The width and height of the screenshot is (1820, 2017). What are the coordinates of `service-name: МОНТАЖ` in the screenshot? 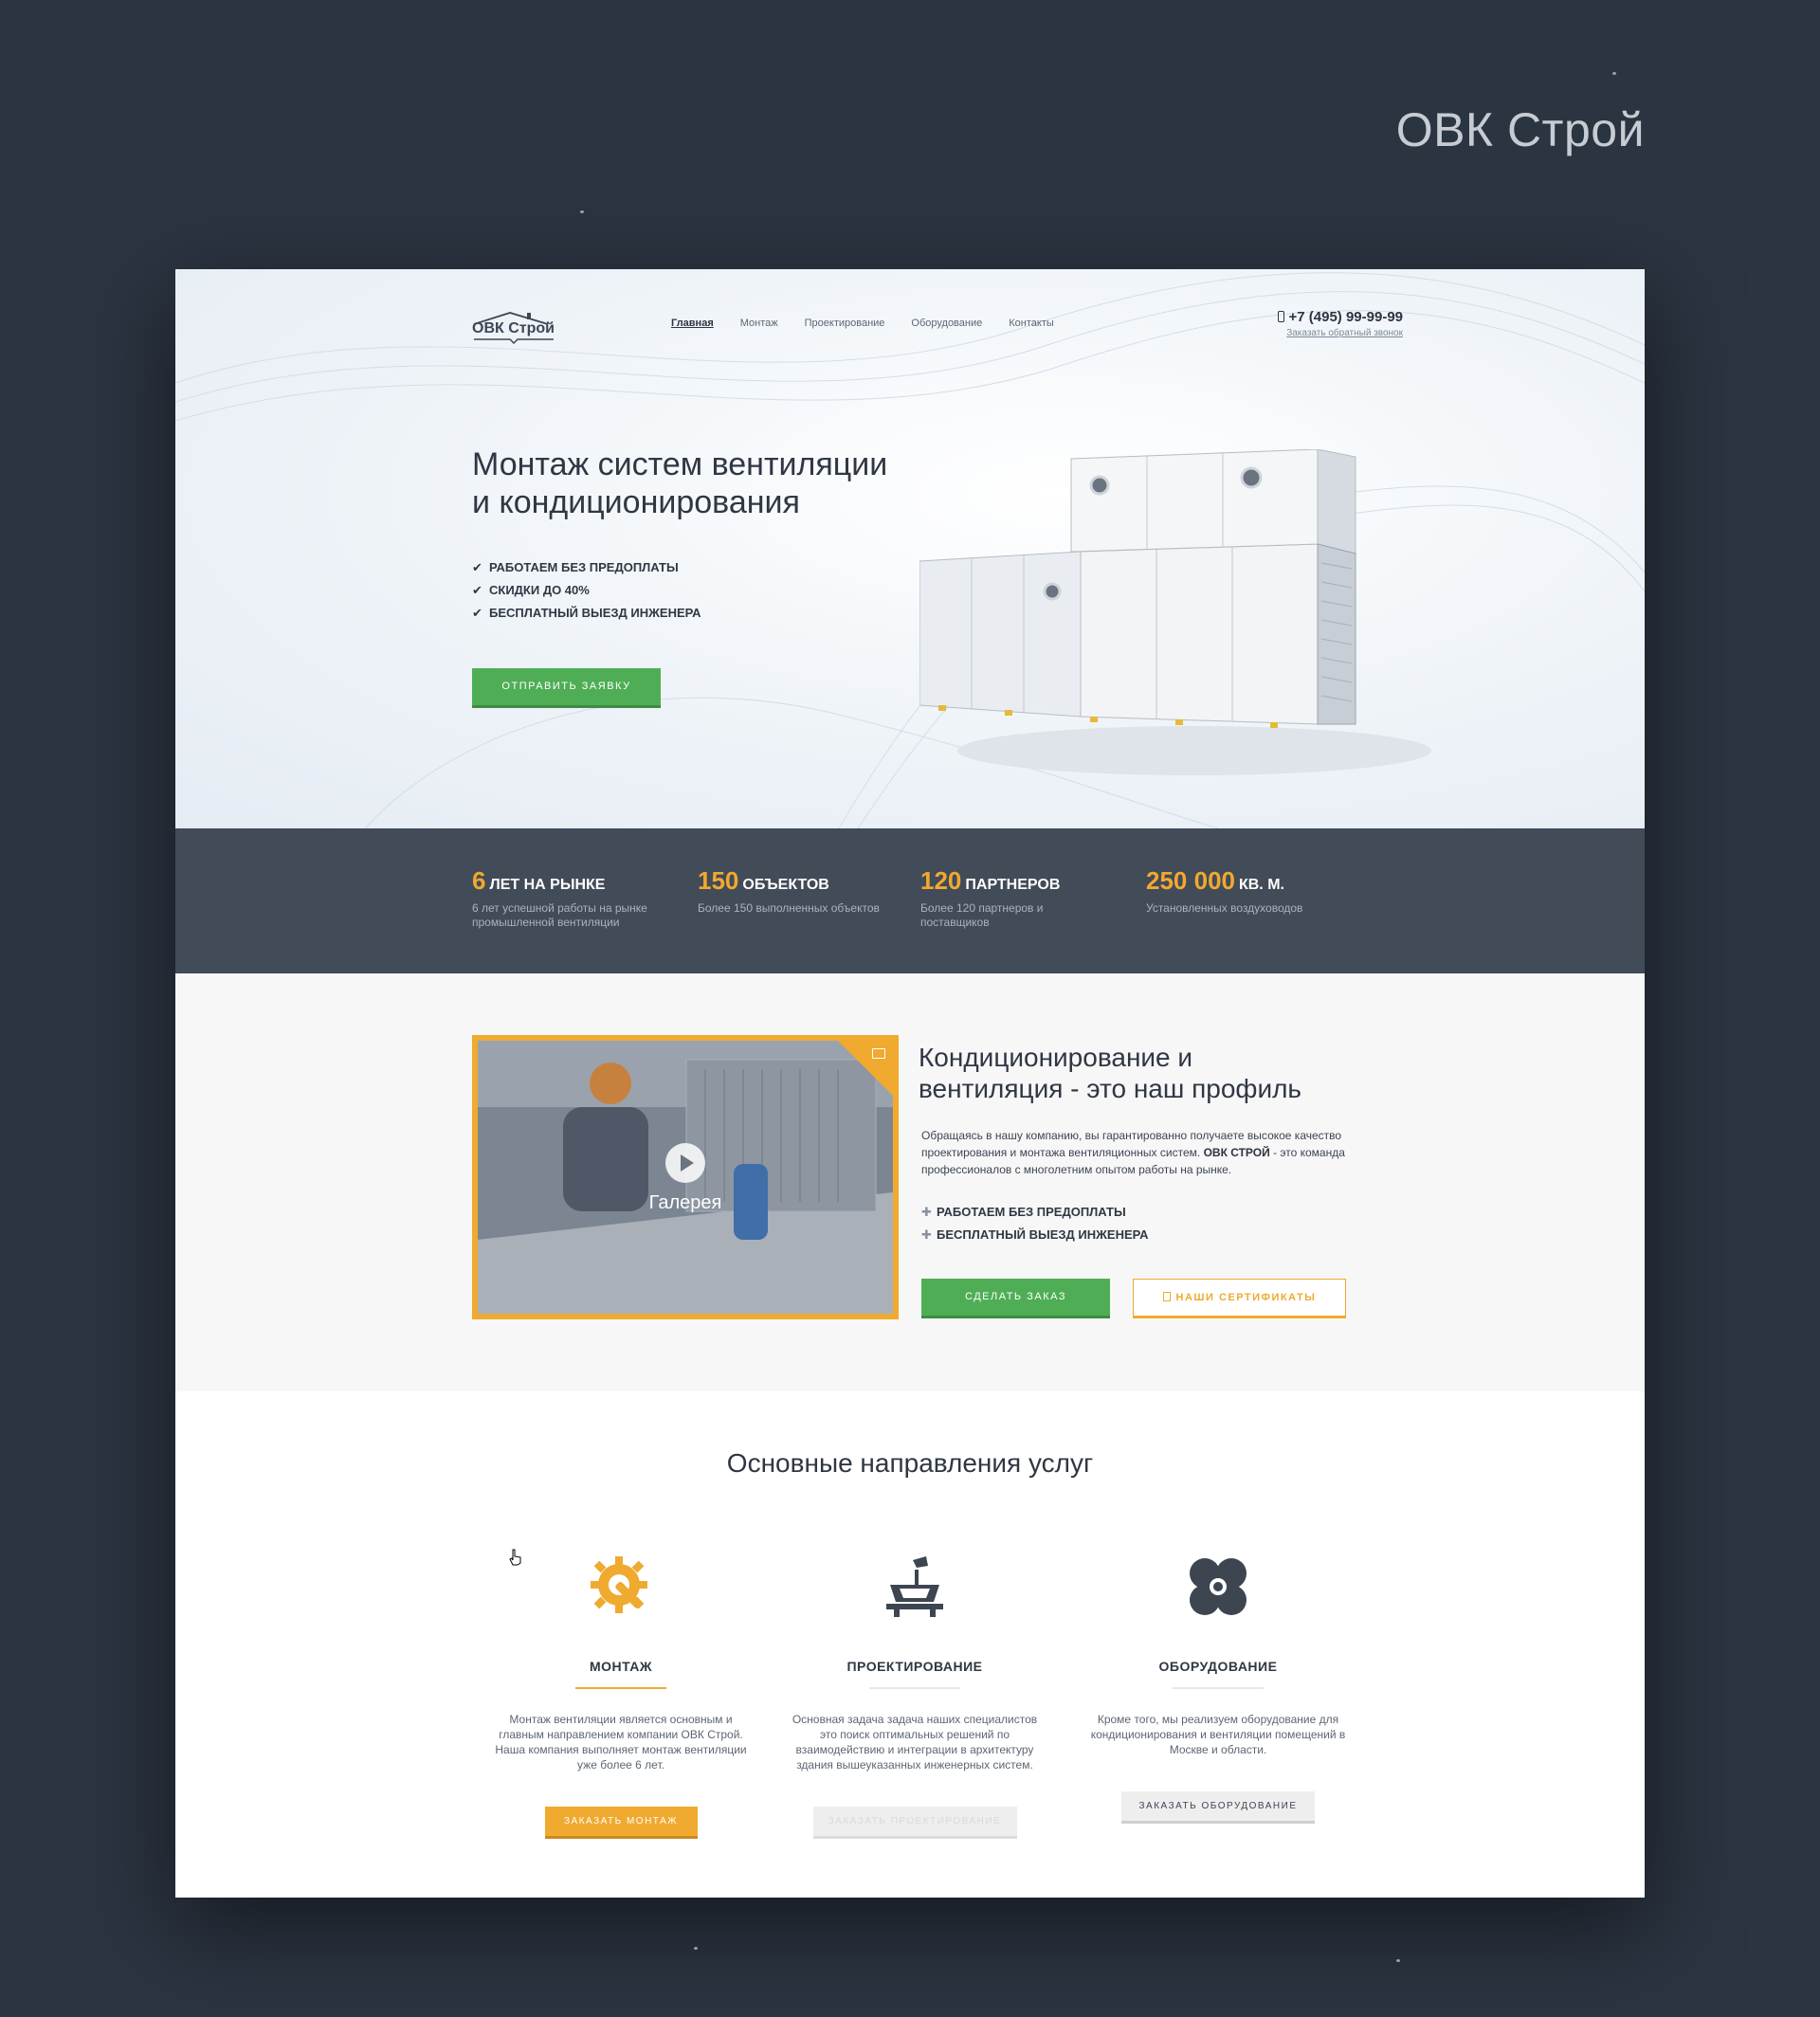 It's located at (621, 1666).